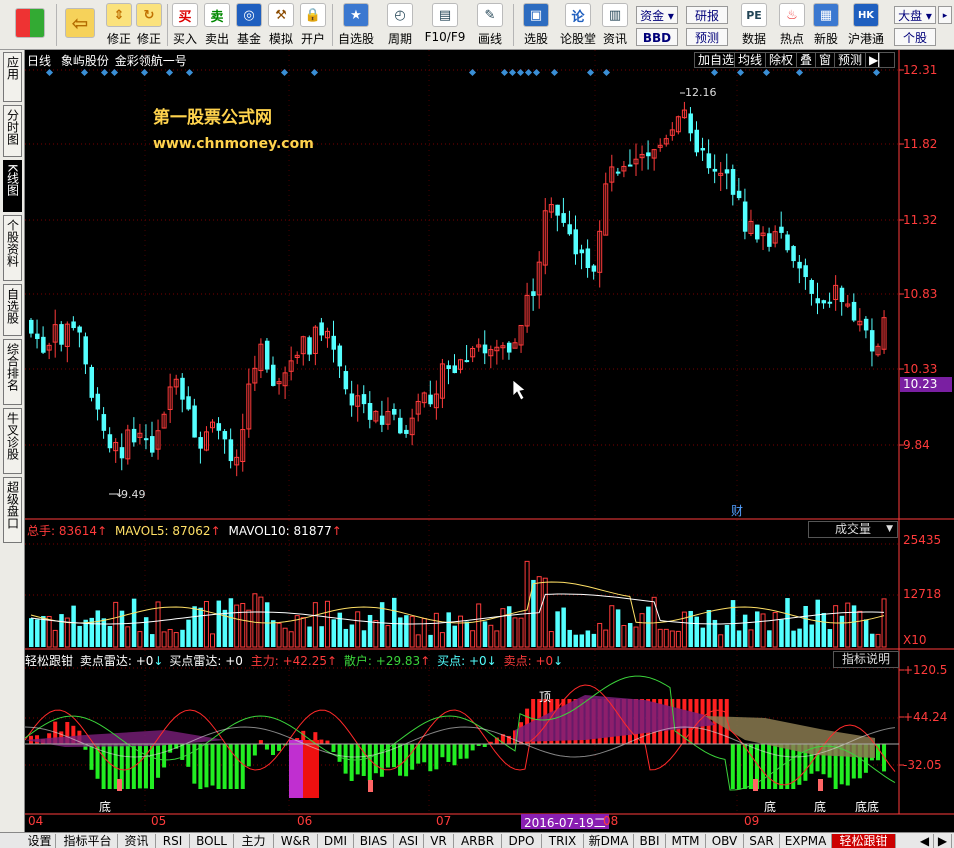  I want to click on zijin-button: 资金 ▾, so click(657, 15).